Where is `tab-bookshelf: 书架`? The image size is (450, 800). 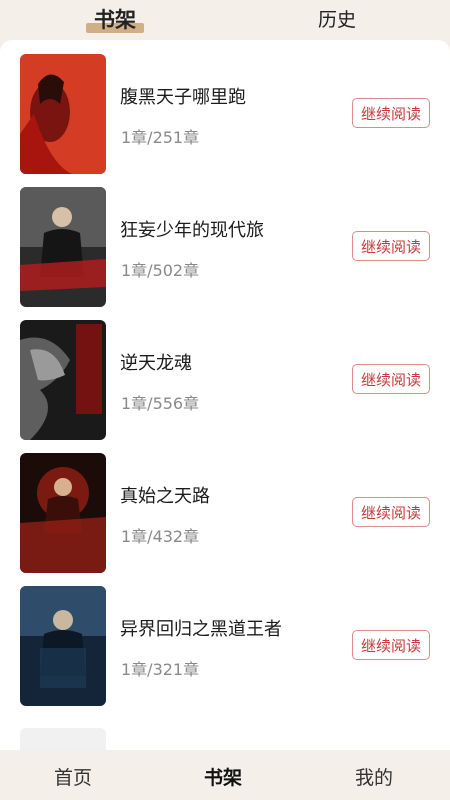
tab-bookshelf: 书架 is located at coordinates (115, 19).